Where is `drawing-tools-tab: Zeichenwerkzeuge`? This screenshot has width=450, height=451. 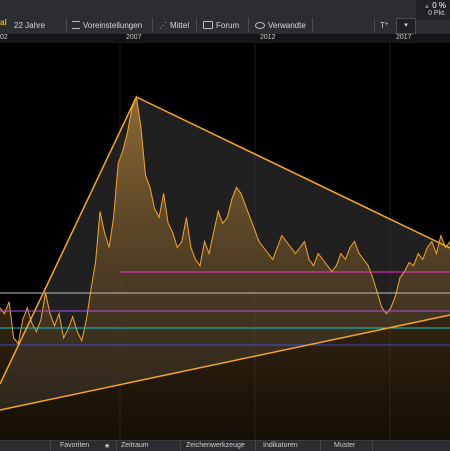
drawing-tools-tab: Zeichenwerkzeuge is located at coordinates (215, 445).